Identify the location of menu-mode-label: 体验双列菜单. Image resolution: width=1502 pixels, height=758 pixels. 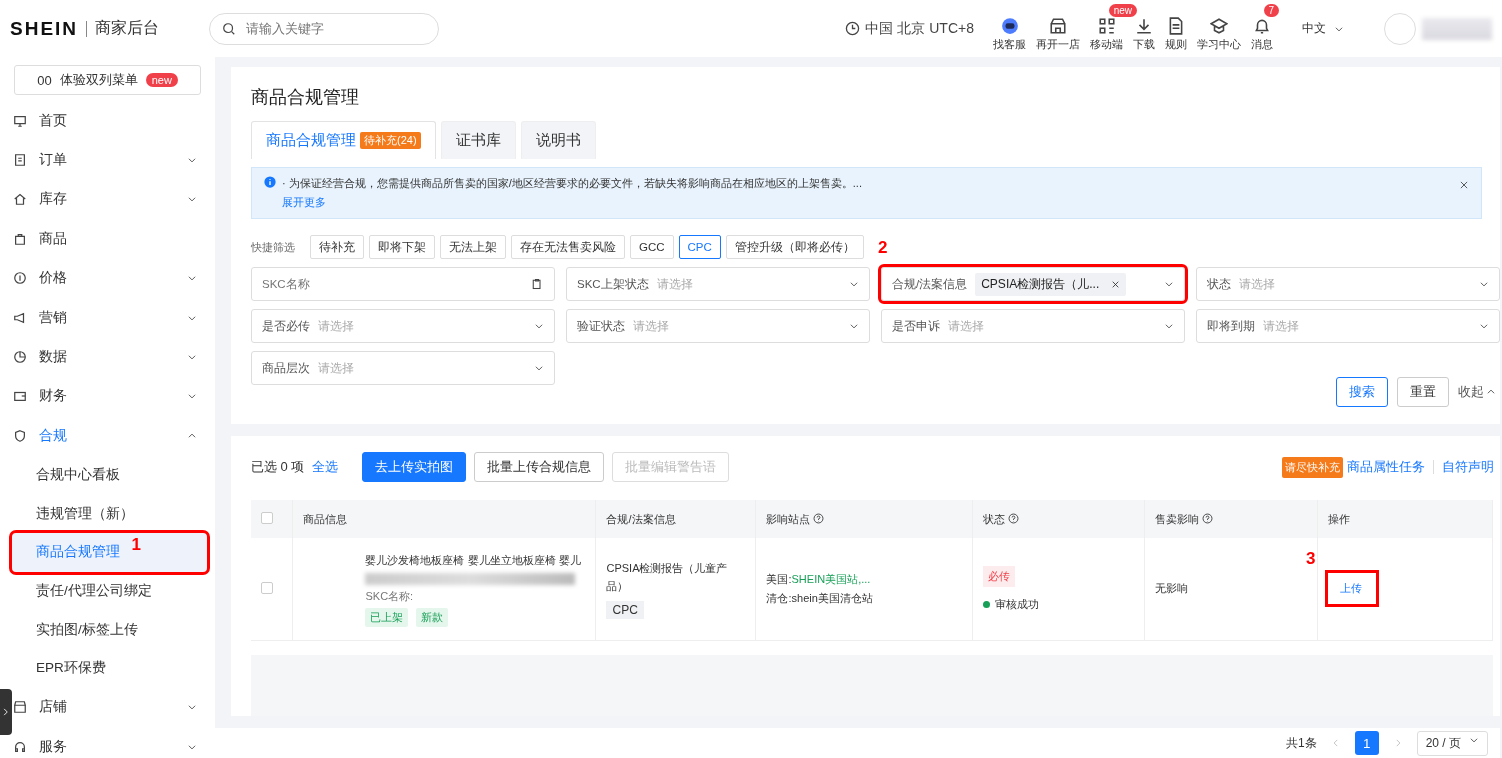
(98, 80).